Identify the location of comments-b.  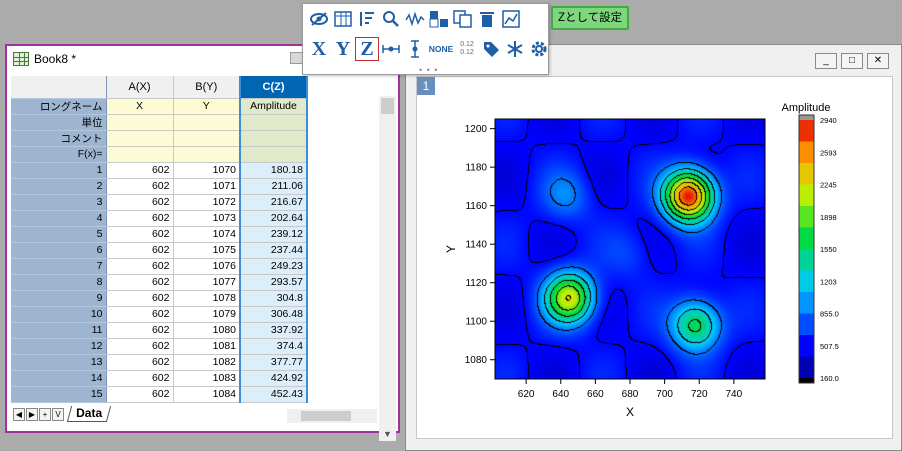
(207, 138).